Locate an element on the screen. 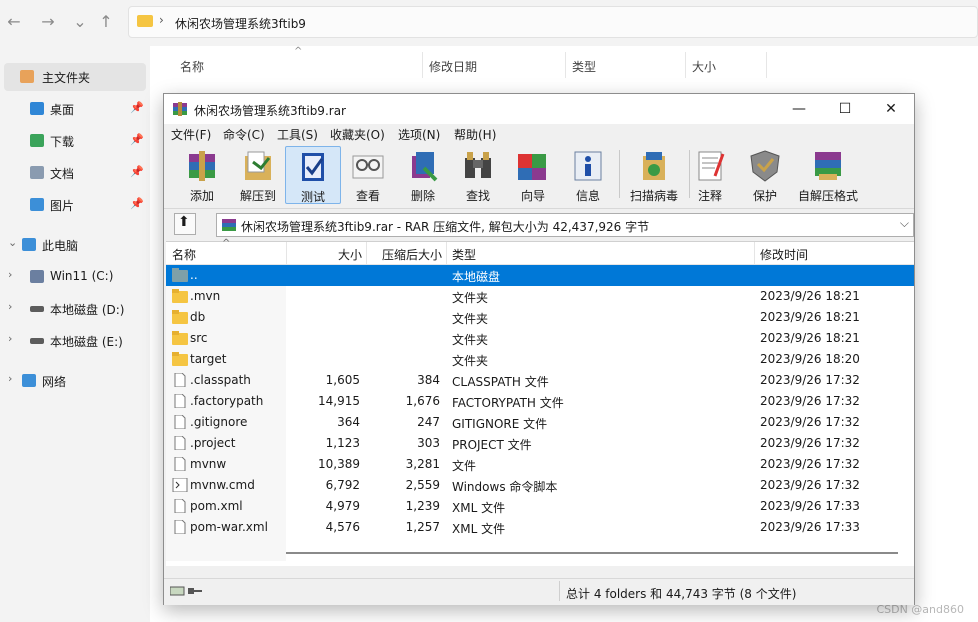  sidebar-item-label: Win11 (C:) is located at coordinates (82, 276).